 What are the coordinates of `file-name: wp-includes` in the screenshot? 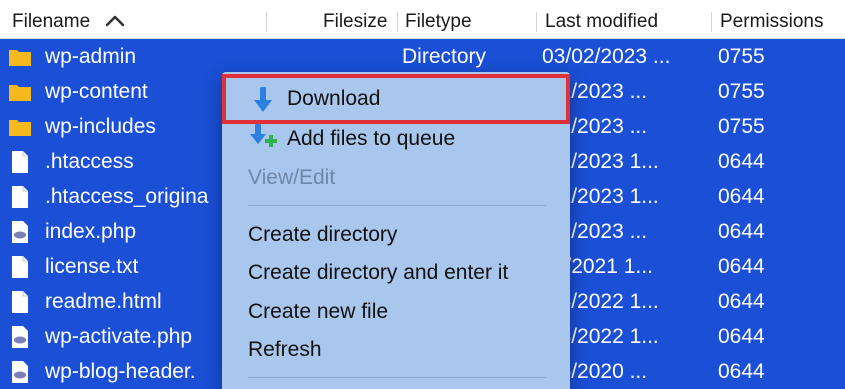 It's located at (100, 126).